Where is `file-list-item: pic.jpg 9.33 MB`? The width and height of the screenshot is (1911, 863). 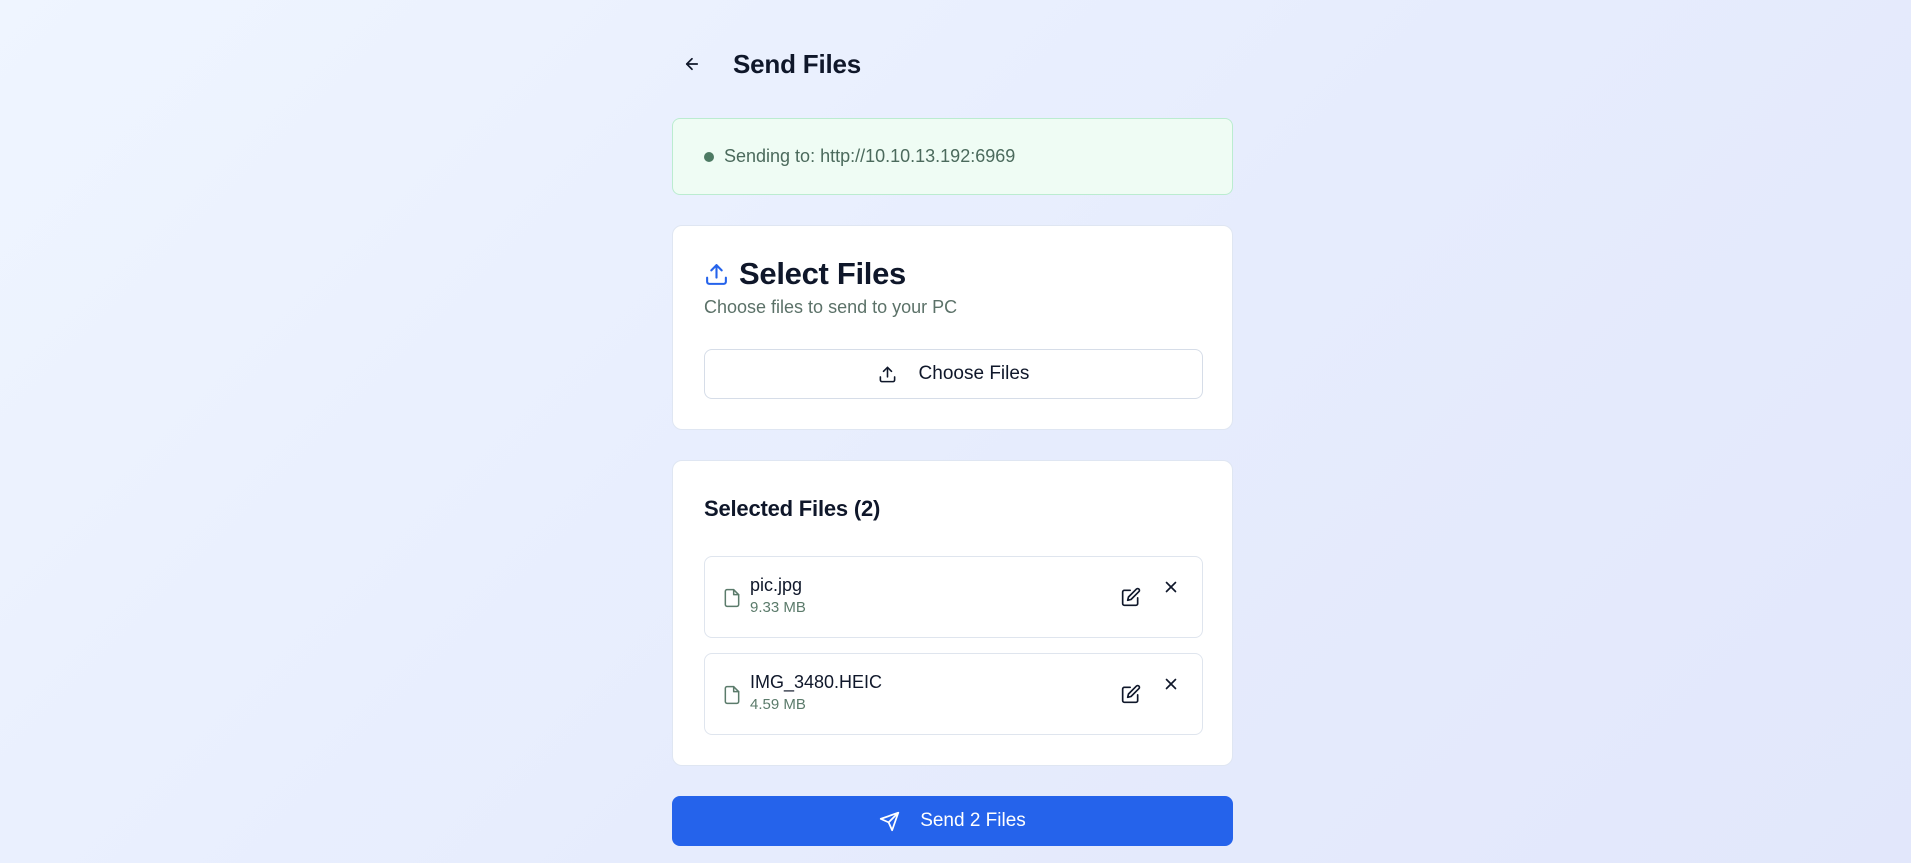
file-list-item: pic.jpg 9.33 MB is located at coordinates (953, 597).